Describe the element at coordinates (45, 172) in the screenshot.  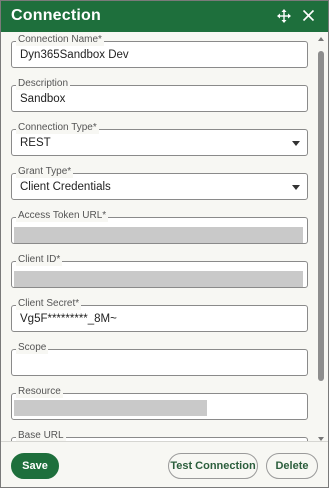
I see `grant-type-label: Grant Type*` at that location.